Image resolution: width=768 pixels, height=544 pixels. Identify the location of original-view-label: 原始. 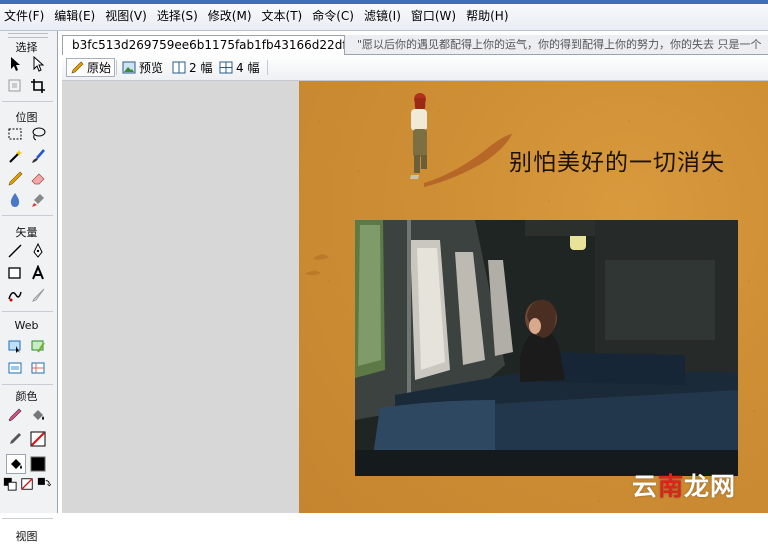
(99, 68).